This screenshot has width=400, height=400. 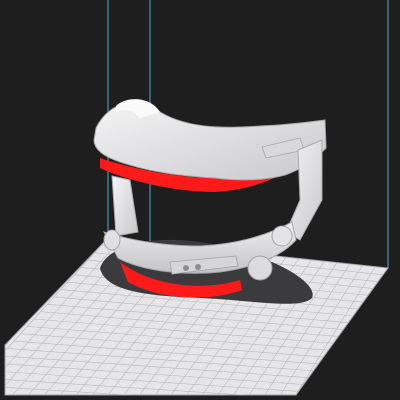 What do you see at coordinates (125, 206) in the screenshot?
I see `mask-left-strut` at bounding box center [125, 206].